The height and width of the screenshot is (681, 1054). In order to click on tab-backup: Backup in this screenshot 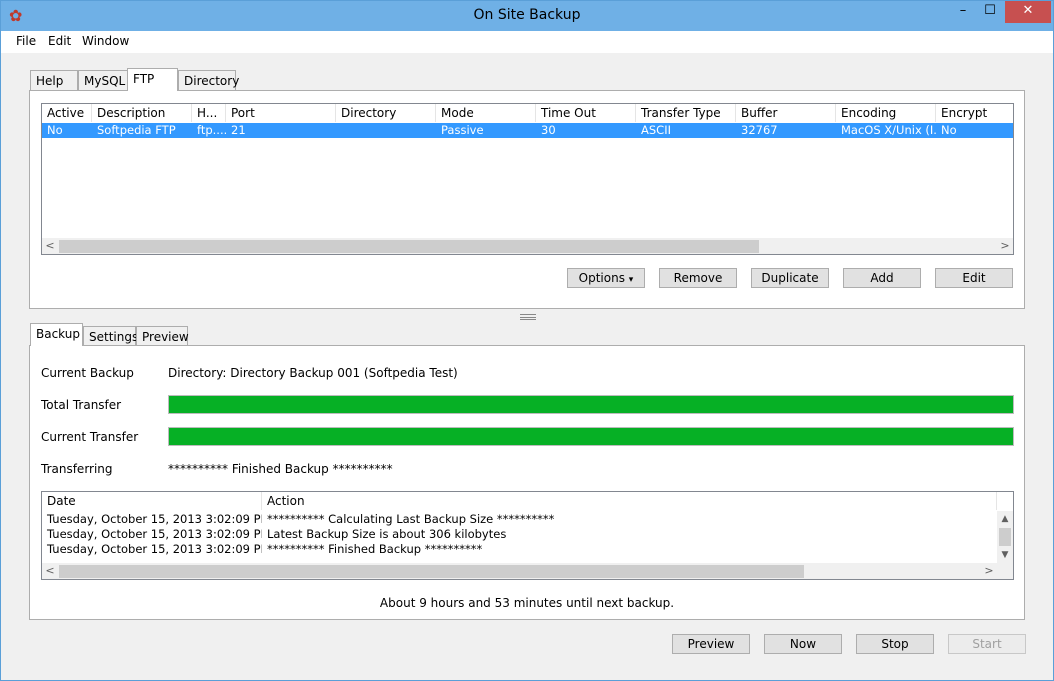, I will do `click(56, 334)`.